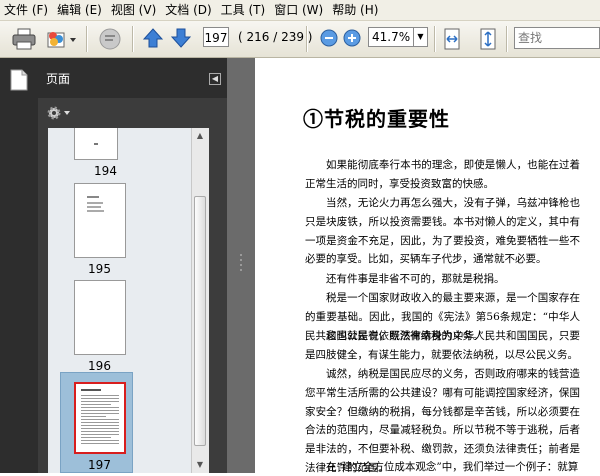 Image resolution: width=600 pixels, height=476 pixels. Describe the element at coordinates (19, 265) in the screenshot. I see `navigation-rail` at that location.